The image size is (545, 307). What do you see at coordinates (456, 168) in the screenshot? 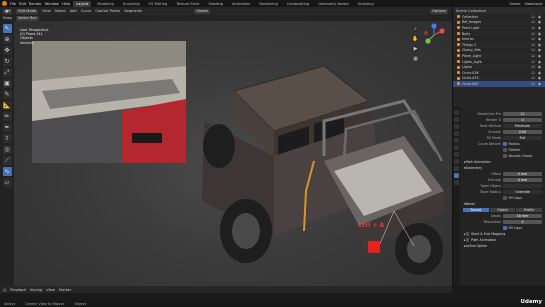
I see `constraints-tab-icon` at bounding box center [456, 168].